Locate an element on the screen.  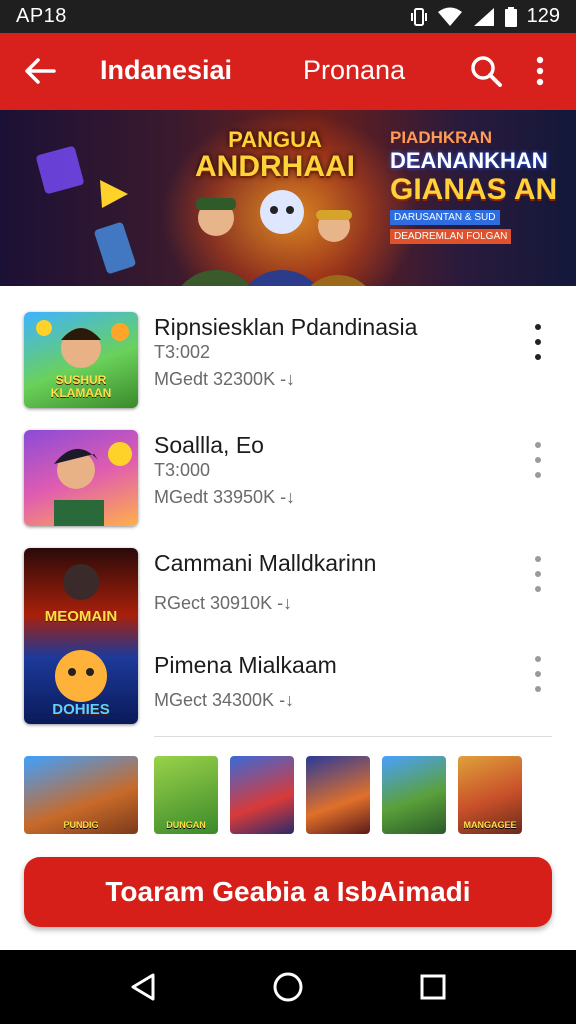
status-icons: 129 is located at coordinates (485, 16).